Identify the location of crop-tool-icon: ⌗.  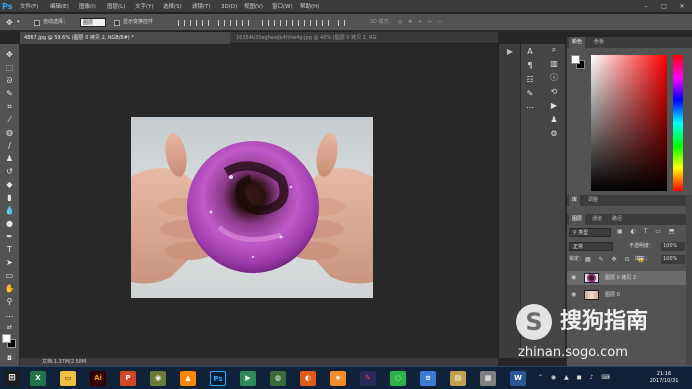
(9, 106).